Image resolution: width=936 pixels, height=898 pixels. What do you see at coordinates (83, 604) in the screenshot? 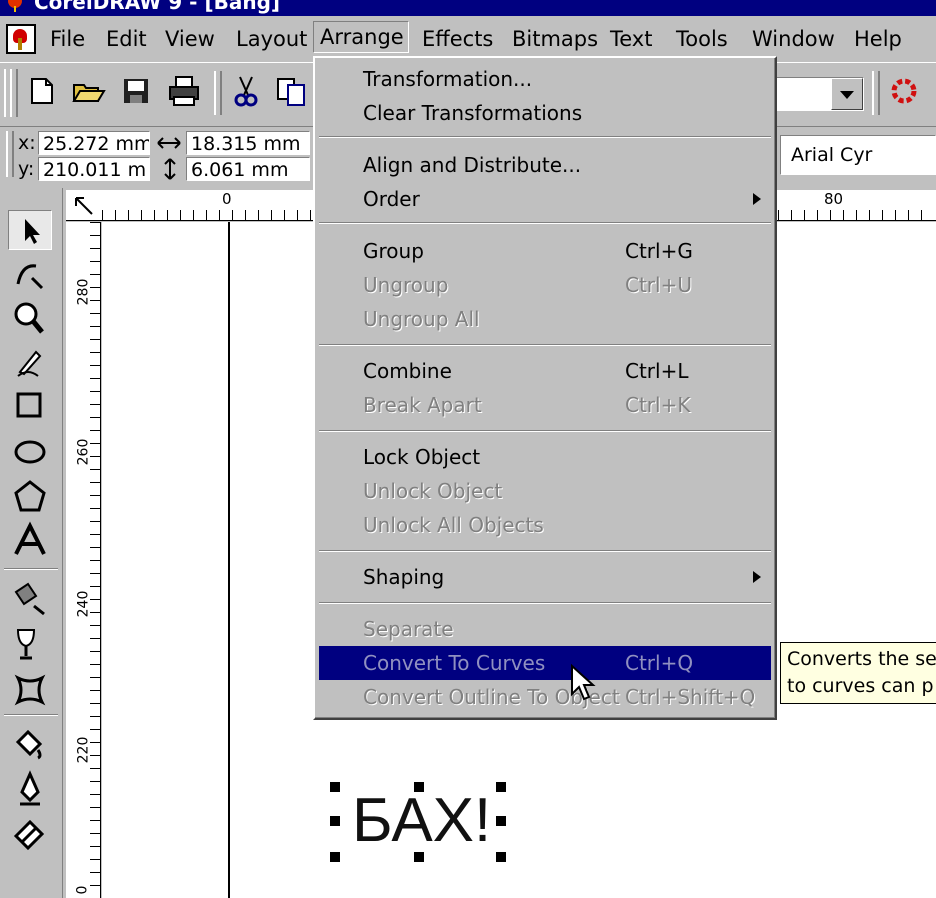
I see `ruler-label: 240` at bounding box center [83, 604].